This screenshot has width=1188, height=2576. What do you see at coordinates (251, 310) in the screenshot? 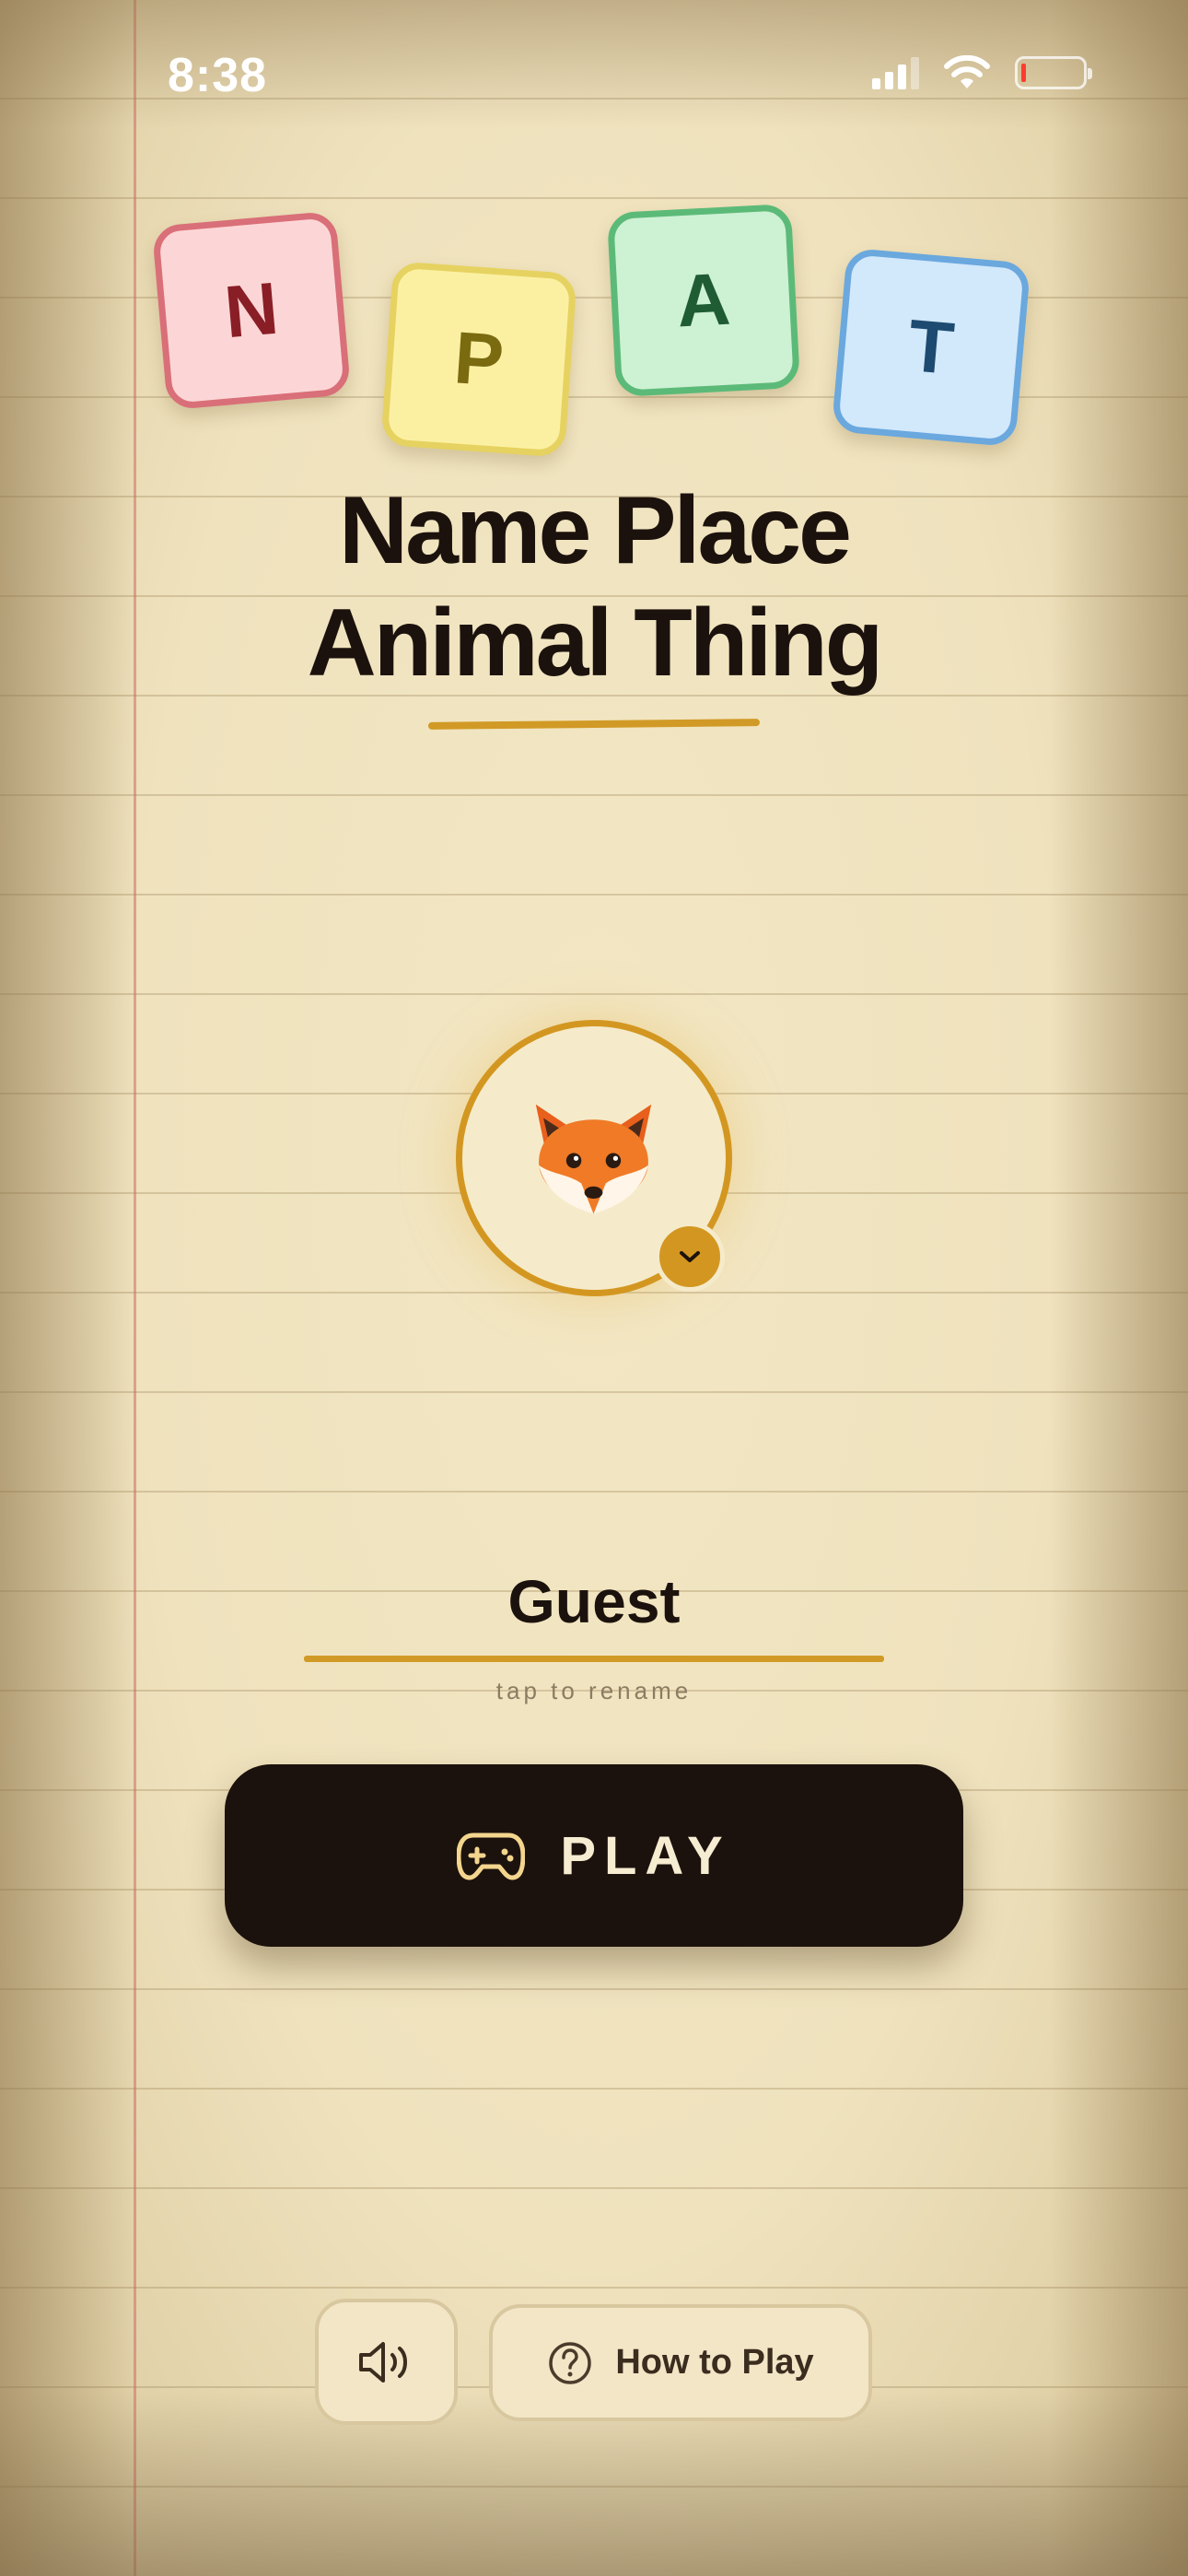
I see `letter-tile-n: N` at bounding box center [251, 310].